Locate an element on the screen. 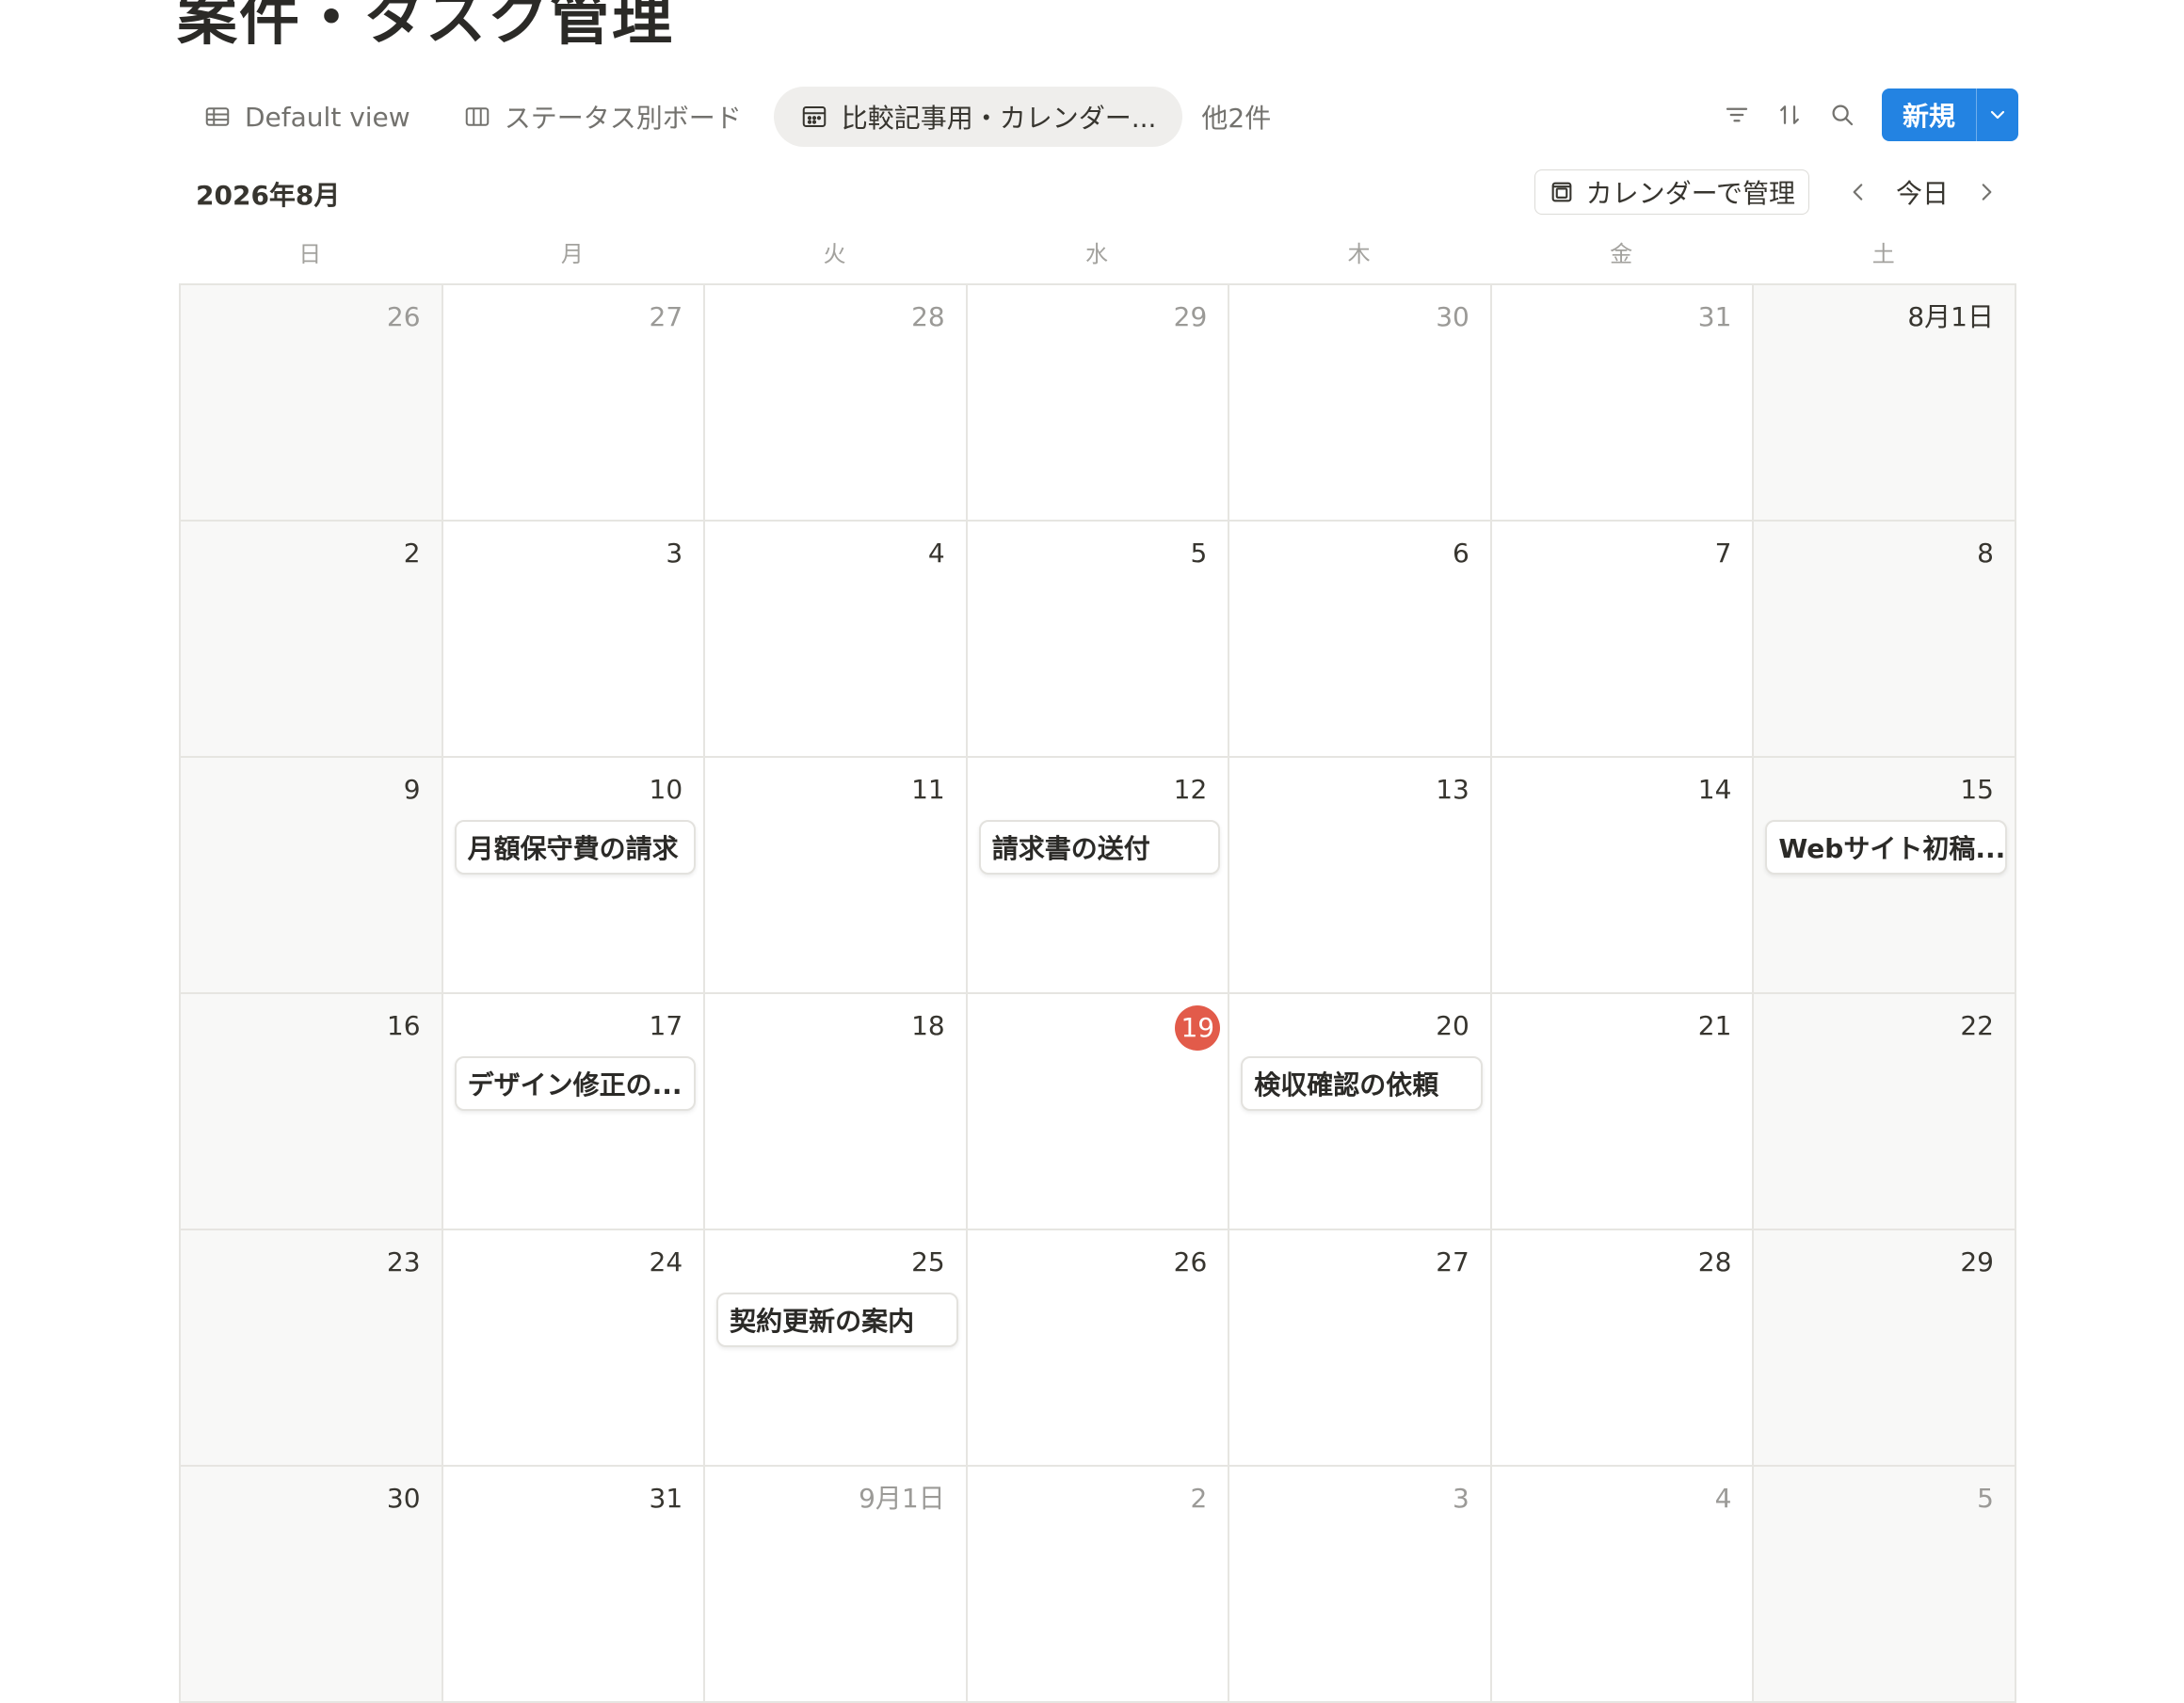  day-number: 8 is located at coordinates (1985, 553).